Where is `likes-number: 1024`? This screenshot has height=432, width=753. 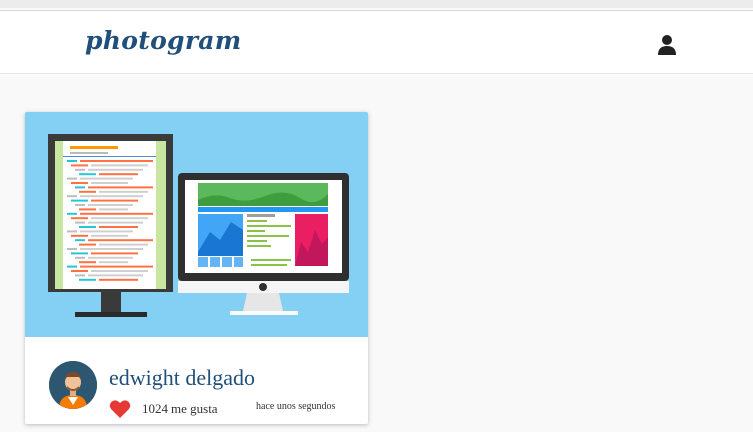 likes-number: 1024 is located at coordinates (155, 408).